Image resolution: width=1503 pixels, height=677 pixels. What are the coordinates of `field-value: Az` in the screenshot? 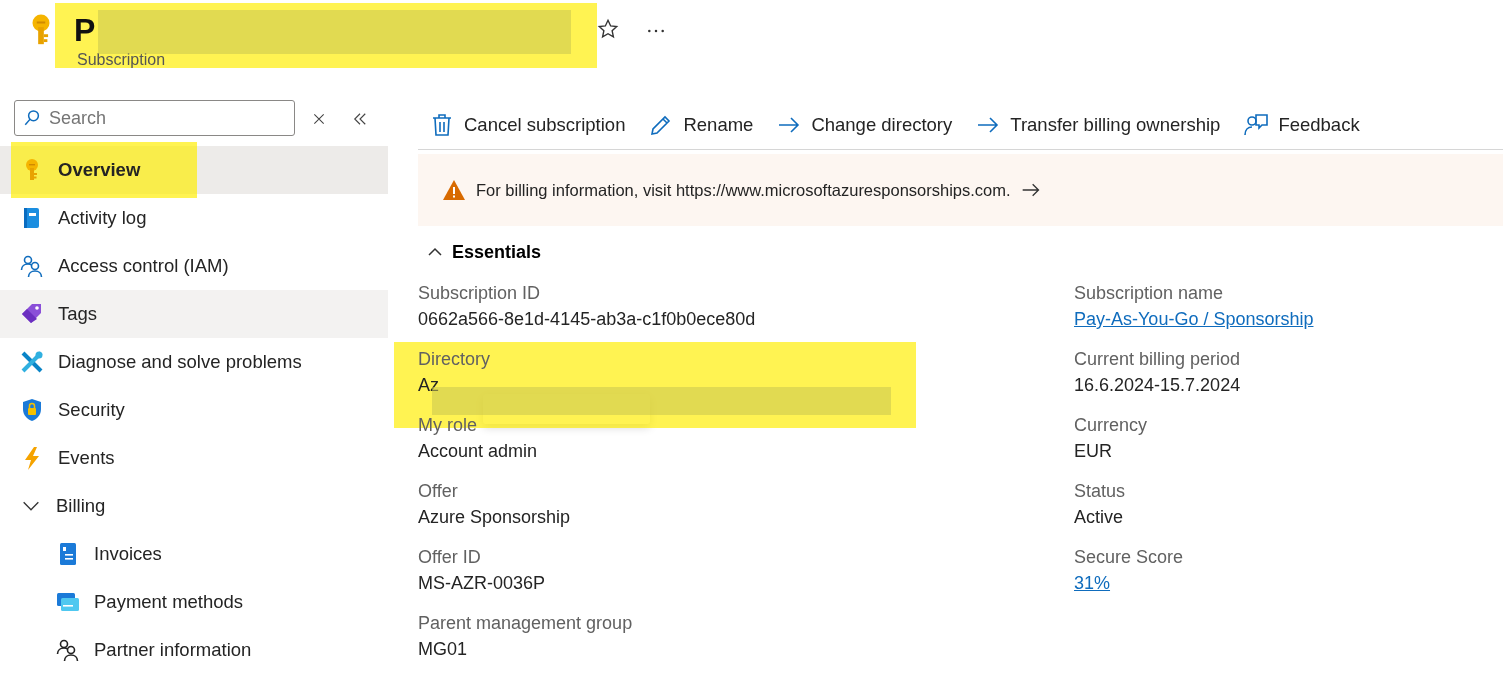 It's located at (429, 385).